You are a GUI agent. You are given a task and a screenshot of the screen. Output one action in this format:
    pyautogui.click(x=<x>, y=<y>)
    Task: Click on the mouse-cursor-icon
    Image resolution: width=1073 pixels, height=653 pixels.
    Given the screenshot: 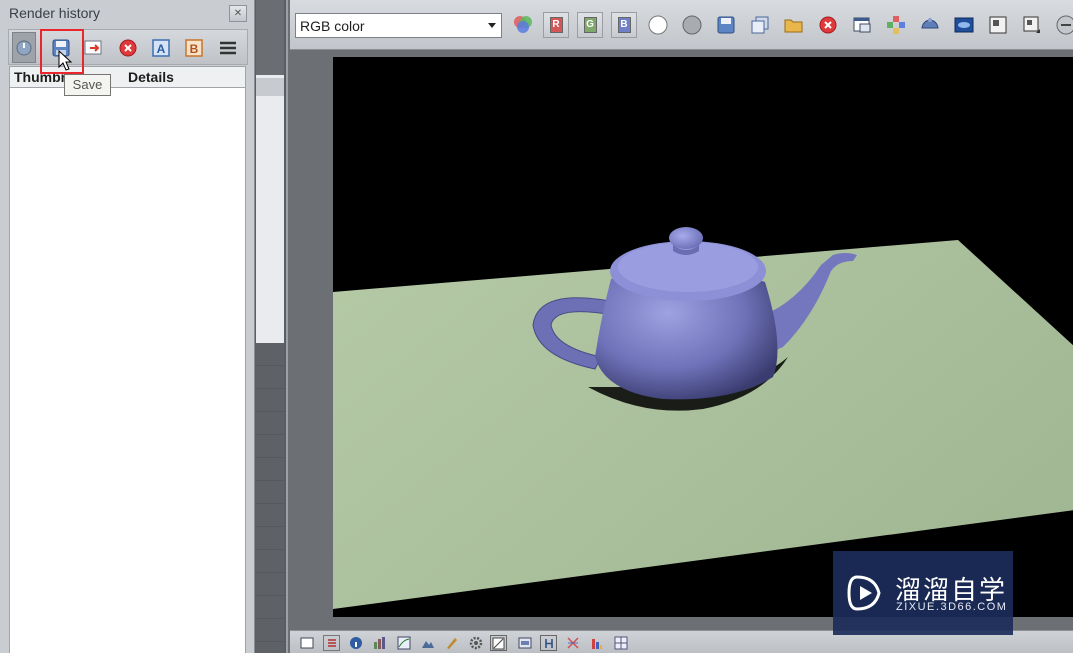 What is the action you would take?
    pyautogui.click(x=65, y=60)
    